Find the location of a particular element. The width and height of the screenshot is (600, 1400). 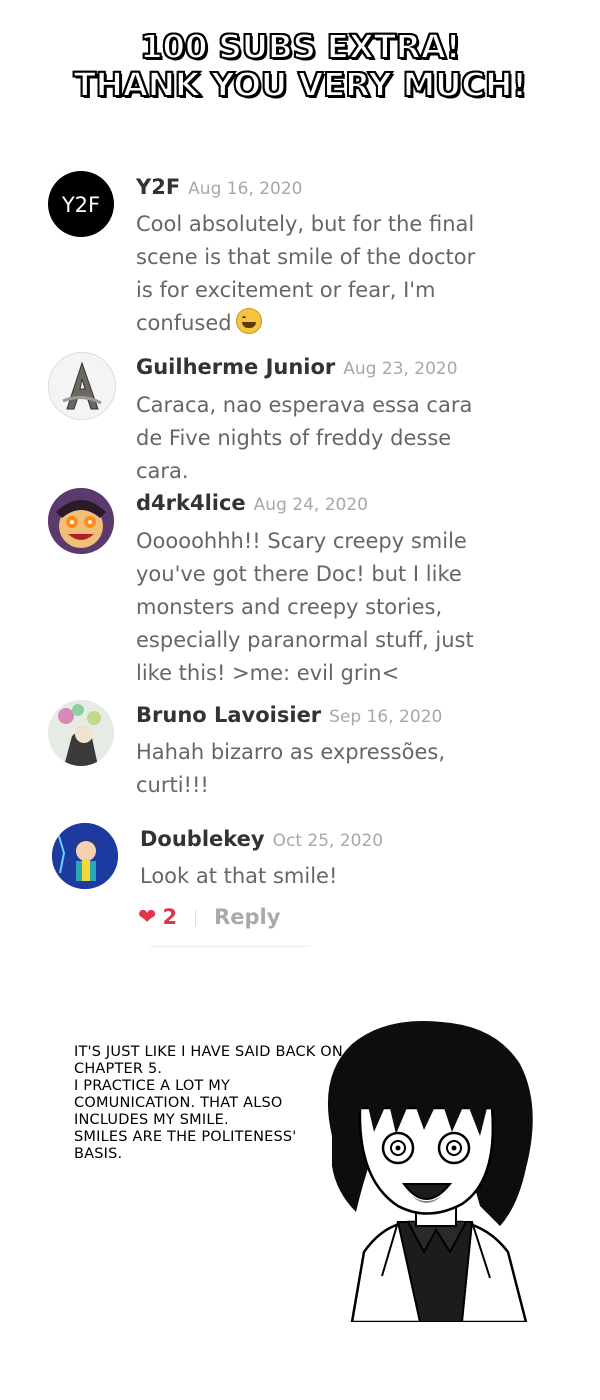

character-illustration is located at coordinates (428, 1170).